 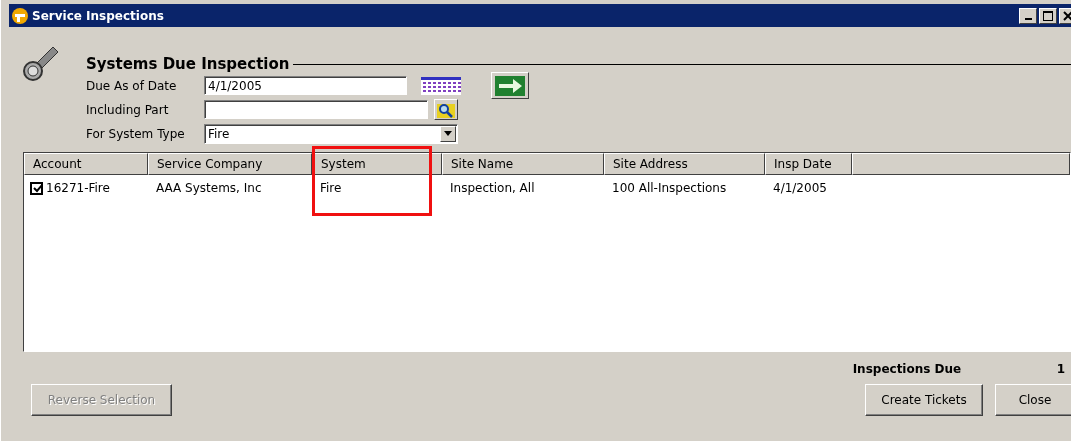 What do you see at coordinates (492, 188) in the screenshot?
I see `table-cell: Inspection, All` at bounding box center [492, 188].